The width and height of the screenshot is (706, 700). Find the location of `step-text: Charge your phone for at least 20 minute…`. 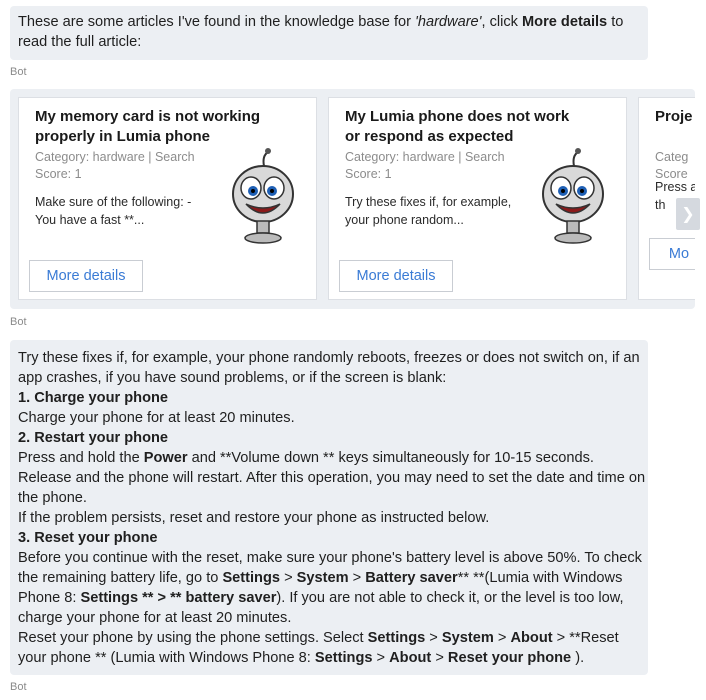

step-text: Charge your phone for at least 20 minute… is located at coordinates (156, 418).